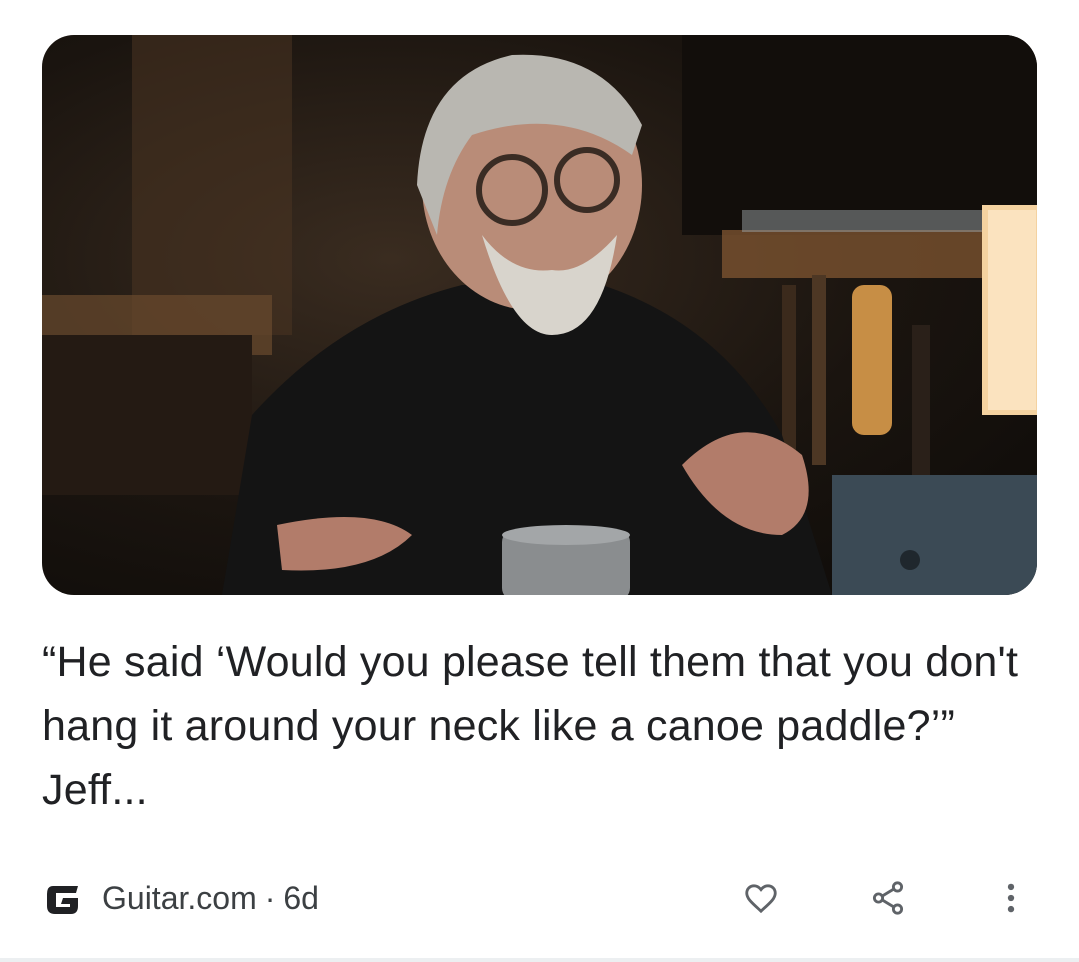  I want to click on like-button, so click(761, 898).